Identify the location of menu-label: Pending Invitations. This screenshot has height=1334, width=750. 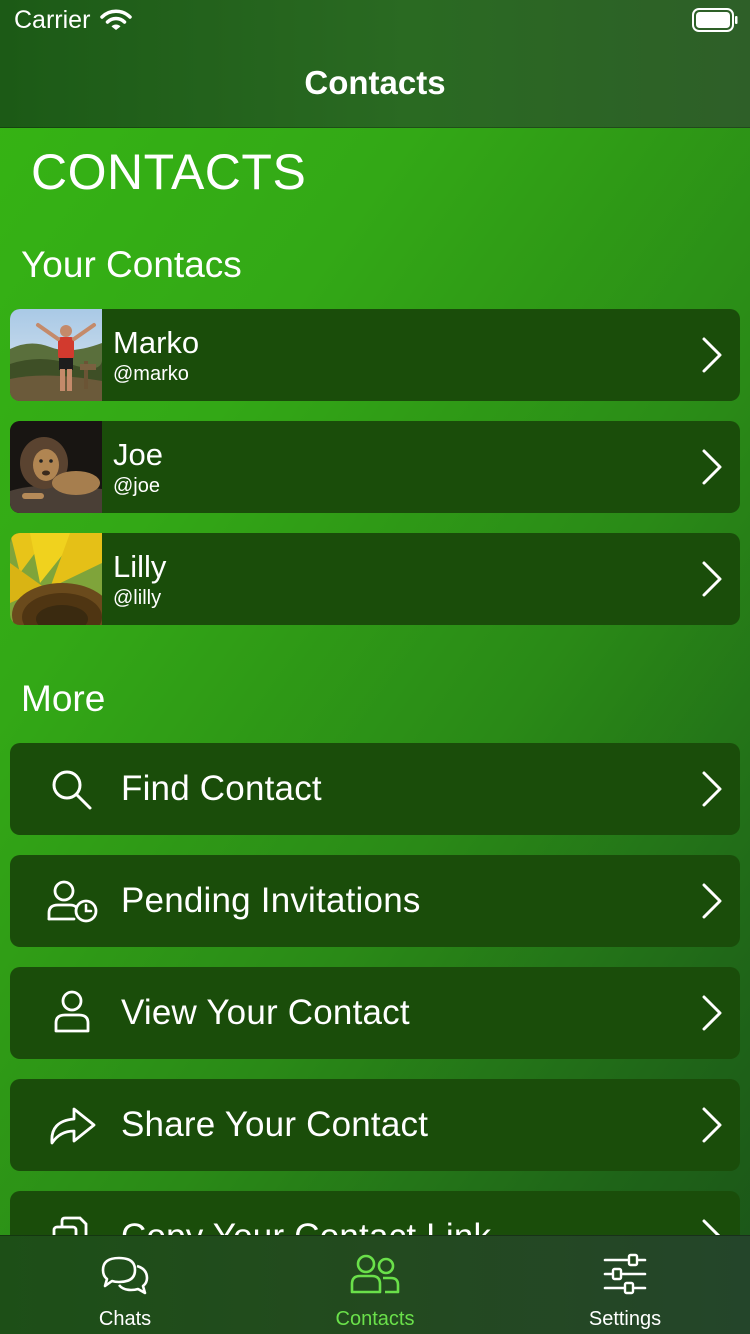
(271, 900).